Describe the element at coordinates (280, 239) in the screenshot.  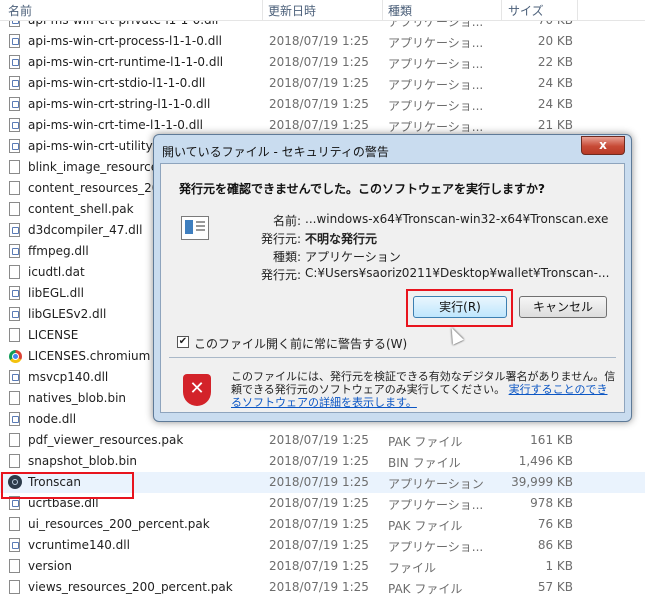
I see `field-publisher-label: 発行元:` at that location.